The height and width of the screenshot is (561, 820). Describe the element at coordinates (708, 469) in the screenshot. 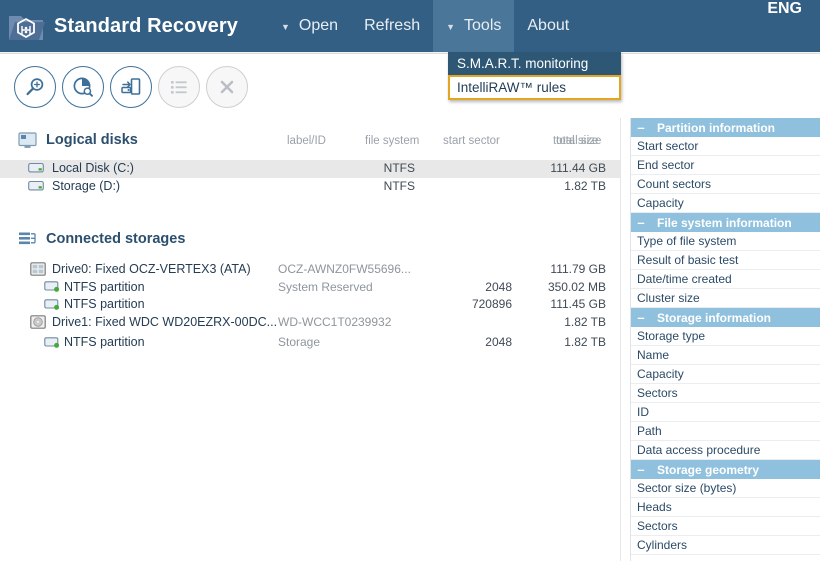

I see `sidebar-group-title: Storage geometry` at that location.